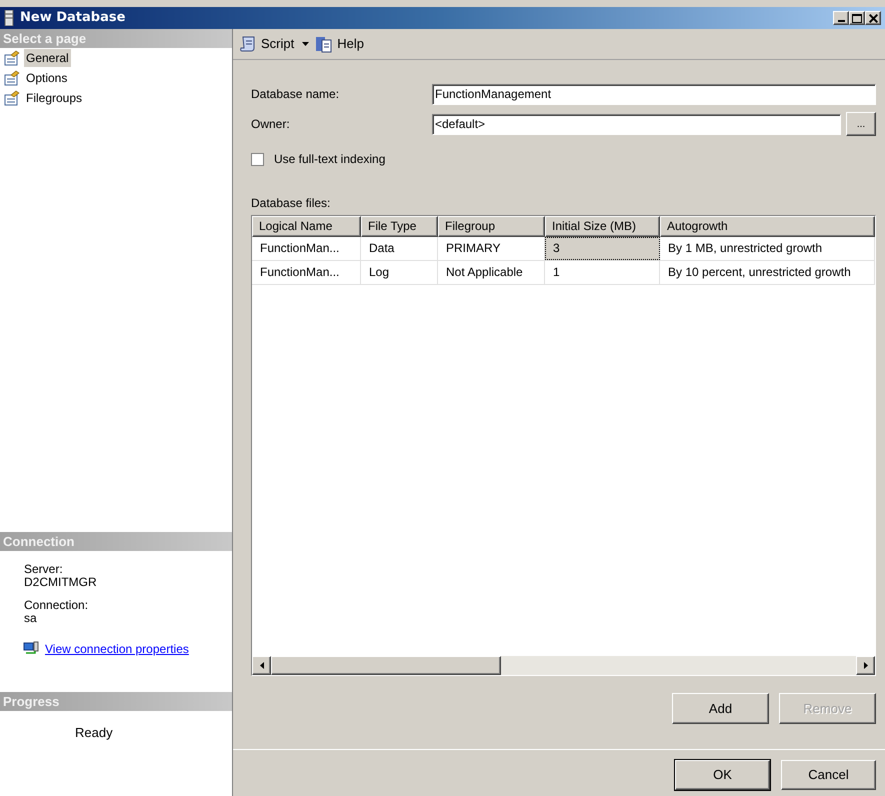 This screenshot has width=885, height=796. What do you see at coordinates (602, 248) in the screenshot?
I see `table-cell: 3` at bounding box center [602, 248].